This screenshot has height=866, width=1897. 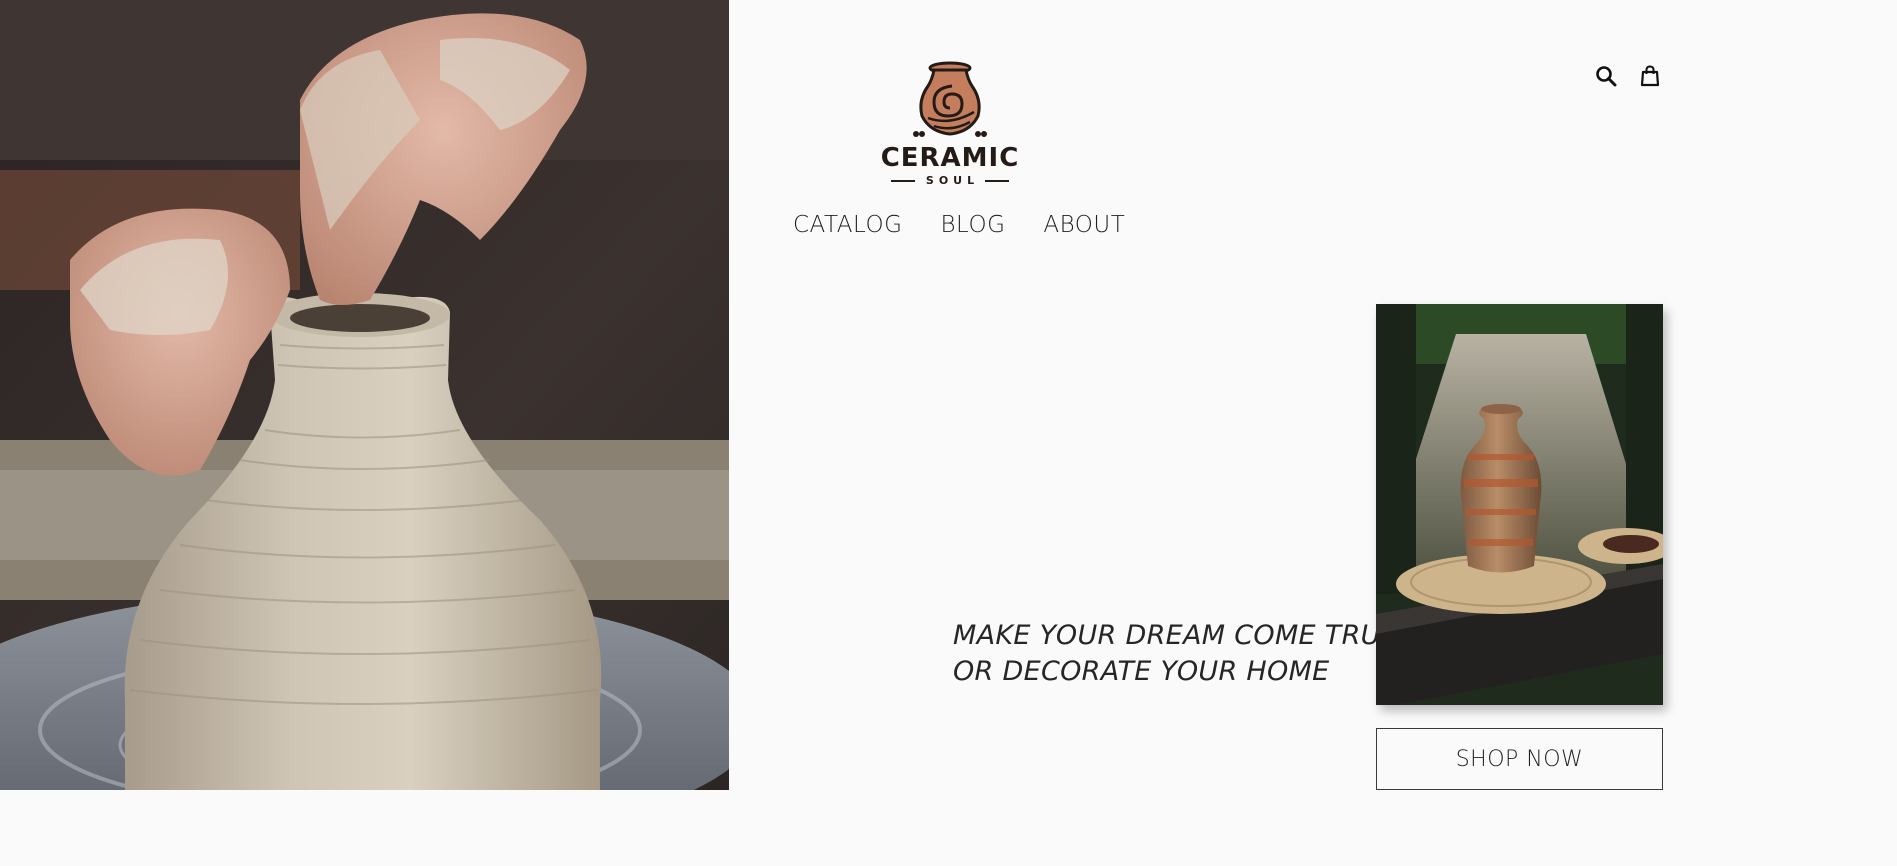 I want to click on cart-button, so click(x=1650, y=76).